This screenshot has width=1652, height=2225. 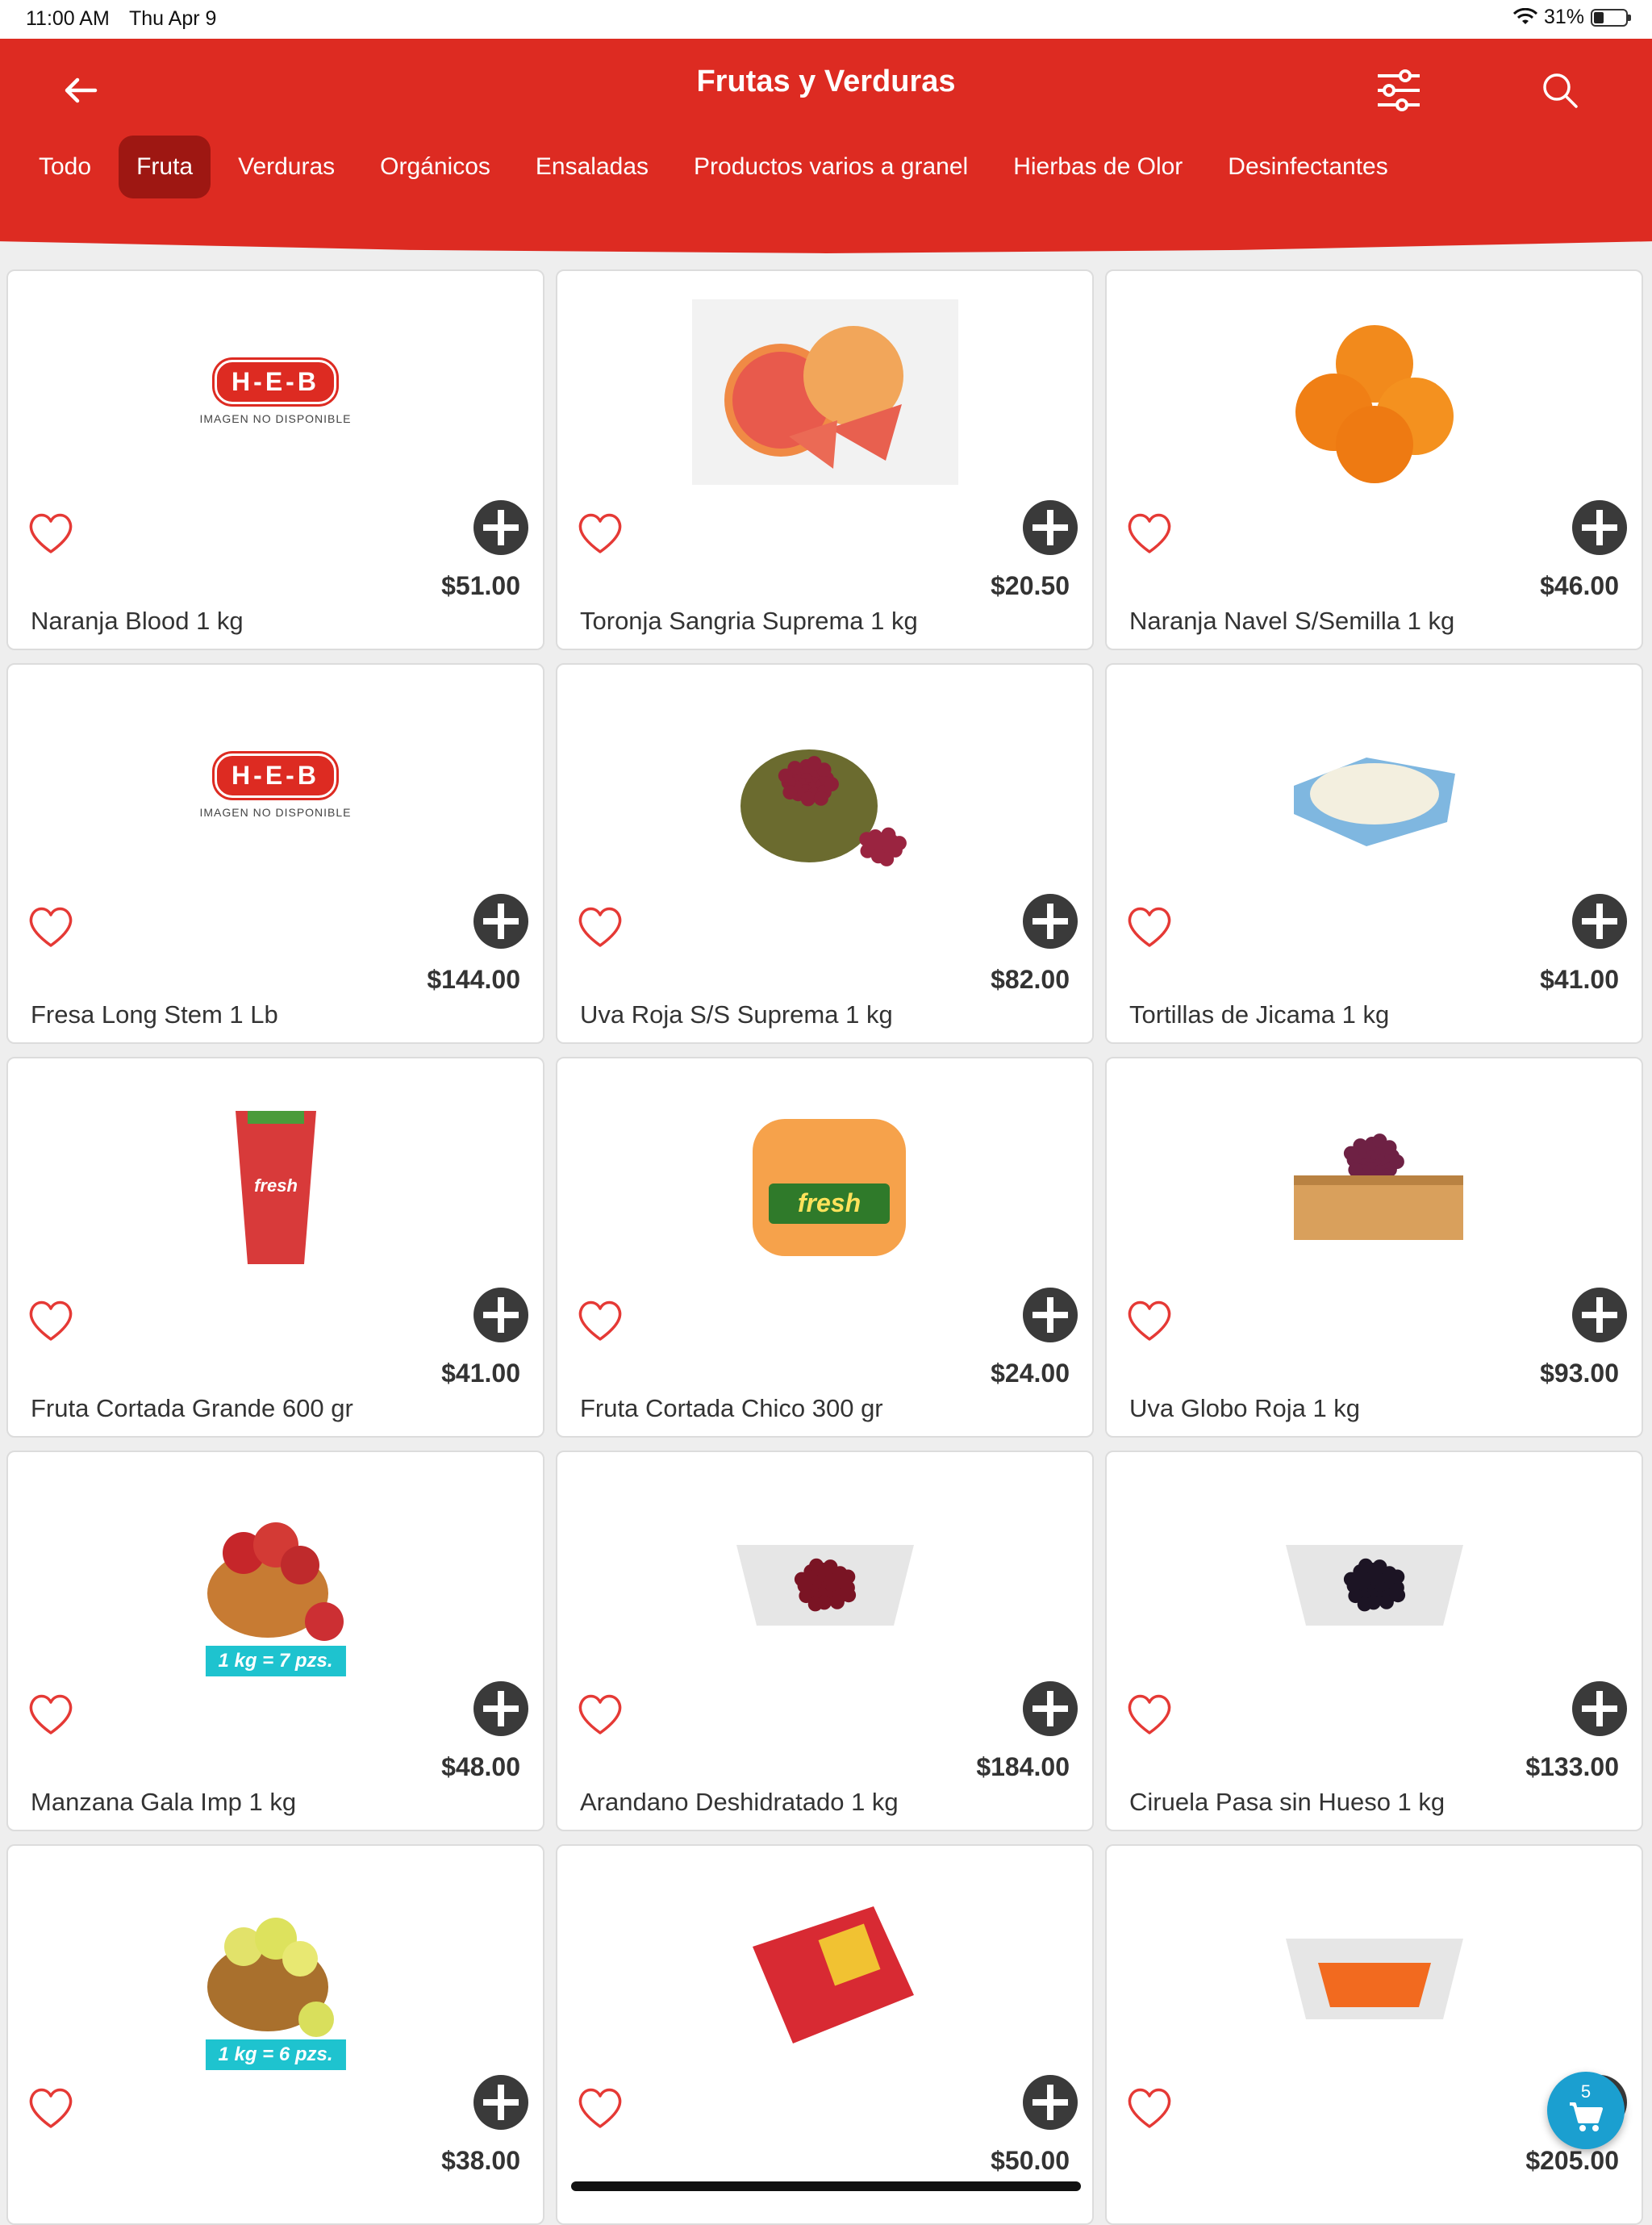 I want to click on product-card: 1 kg = 7 pzs. $48.00 Manzana Gala Imp 1 kg, so click(x=275, y=1641).